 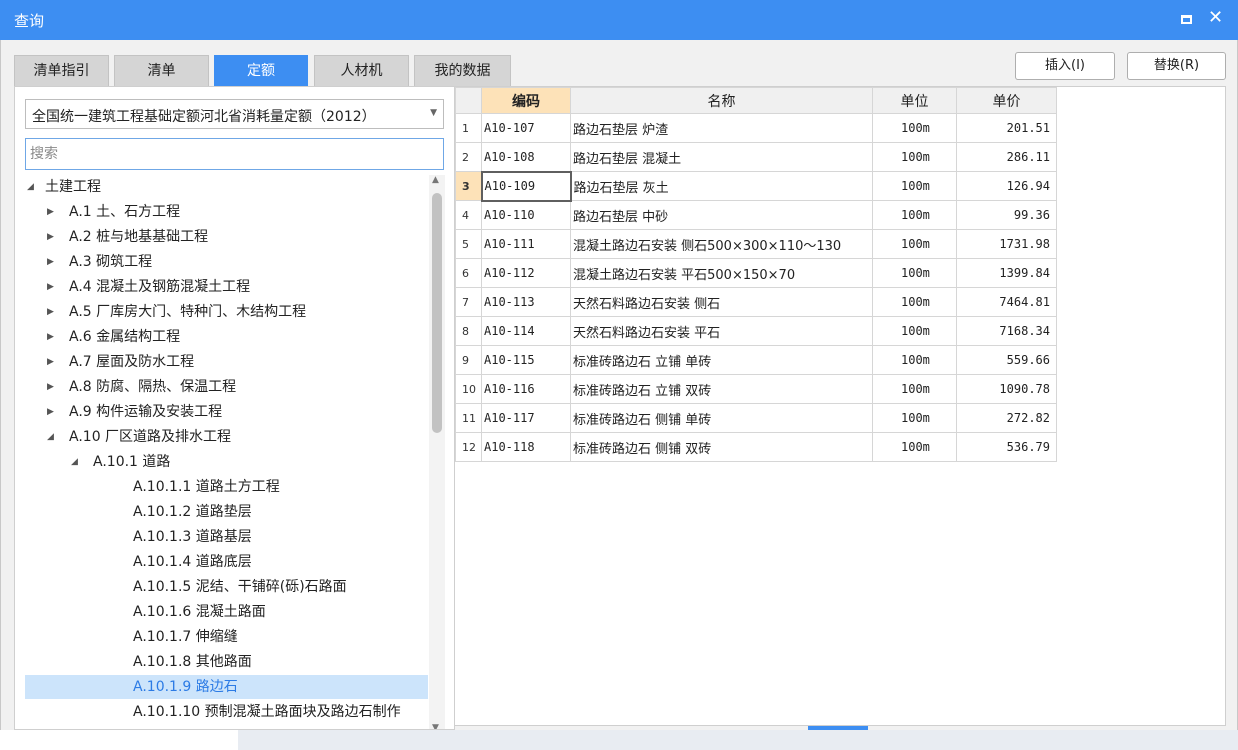 What do you see at coordinates (526, 302) in the screenshot?
I see `cell-code: A10-113` at bounding box center [526, 302].